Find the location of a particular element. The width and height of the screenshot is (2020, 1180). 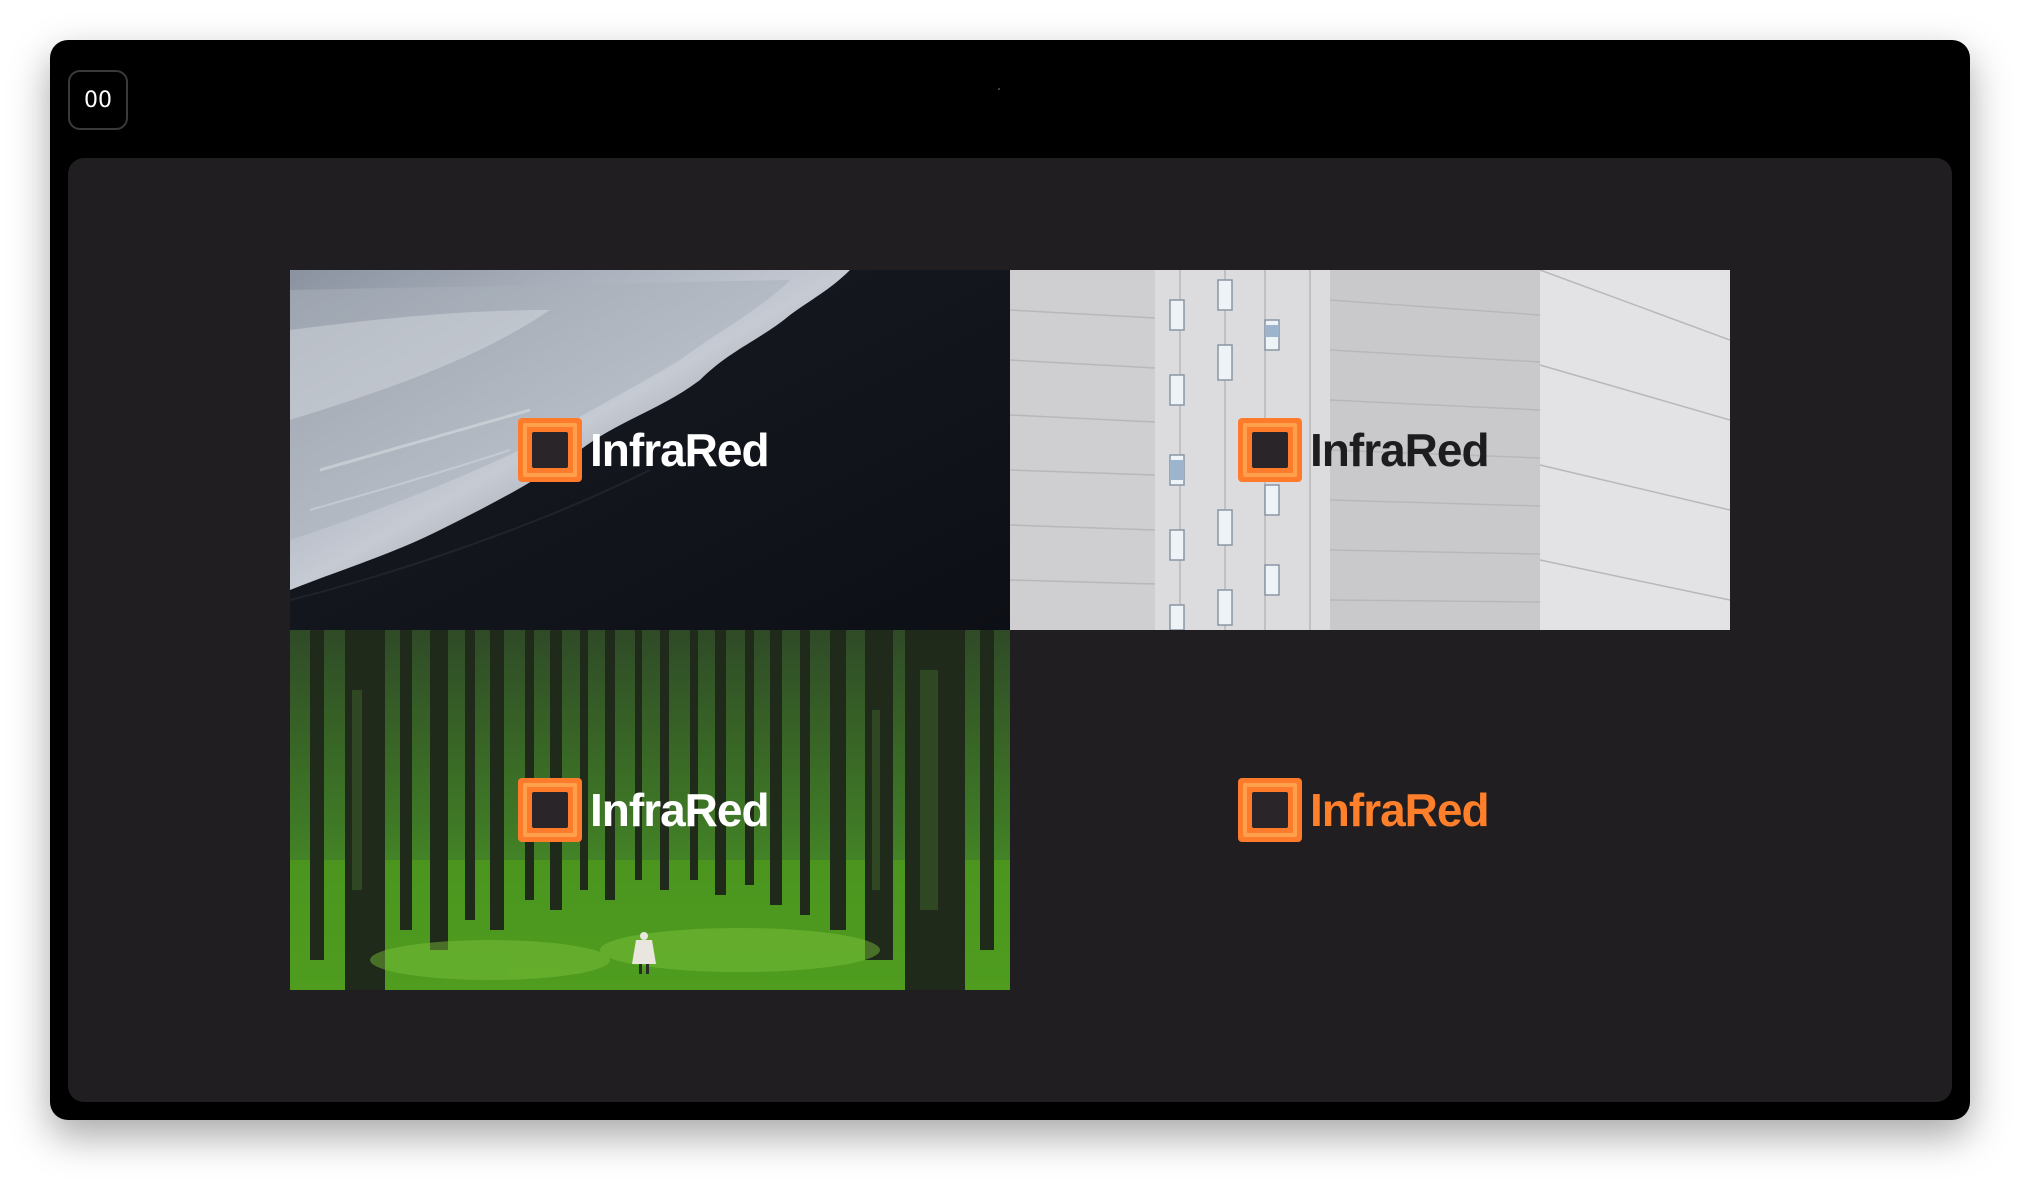

slide-counter: 00 is located at coordinates (98, 100).